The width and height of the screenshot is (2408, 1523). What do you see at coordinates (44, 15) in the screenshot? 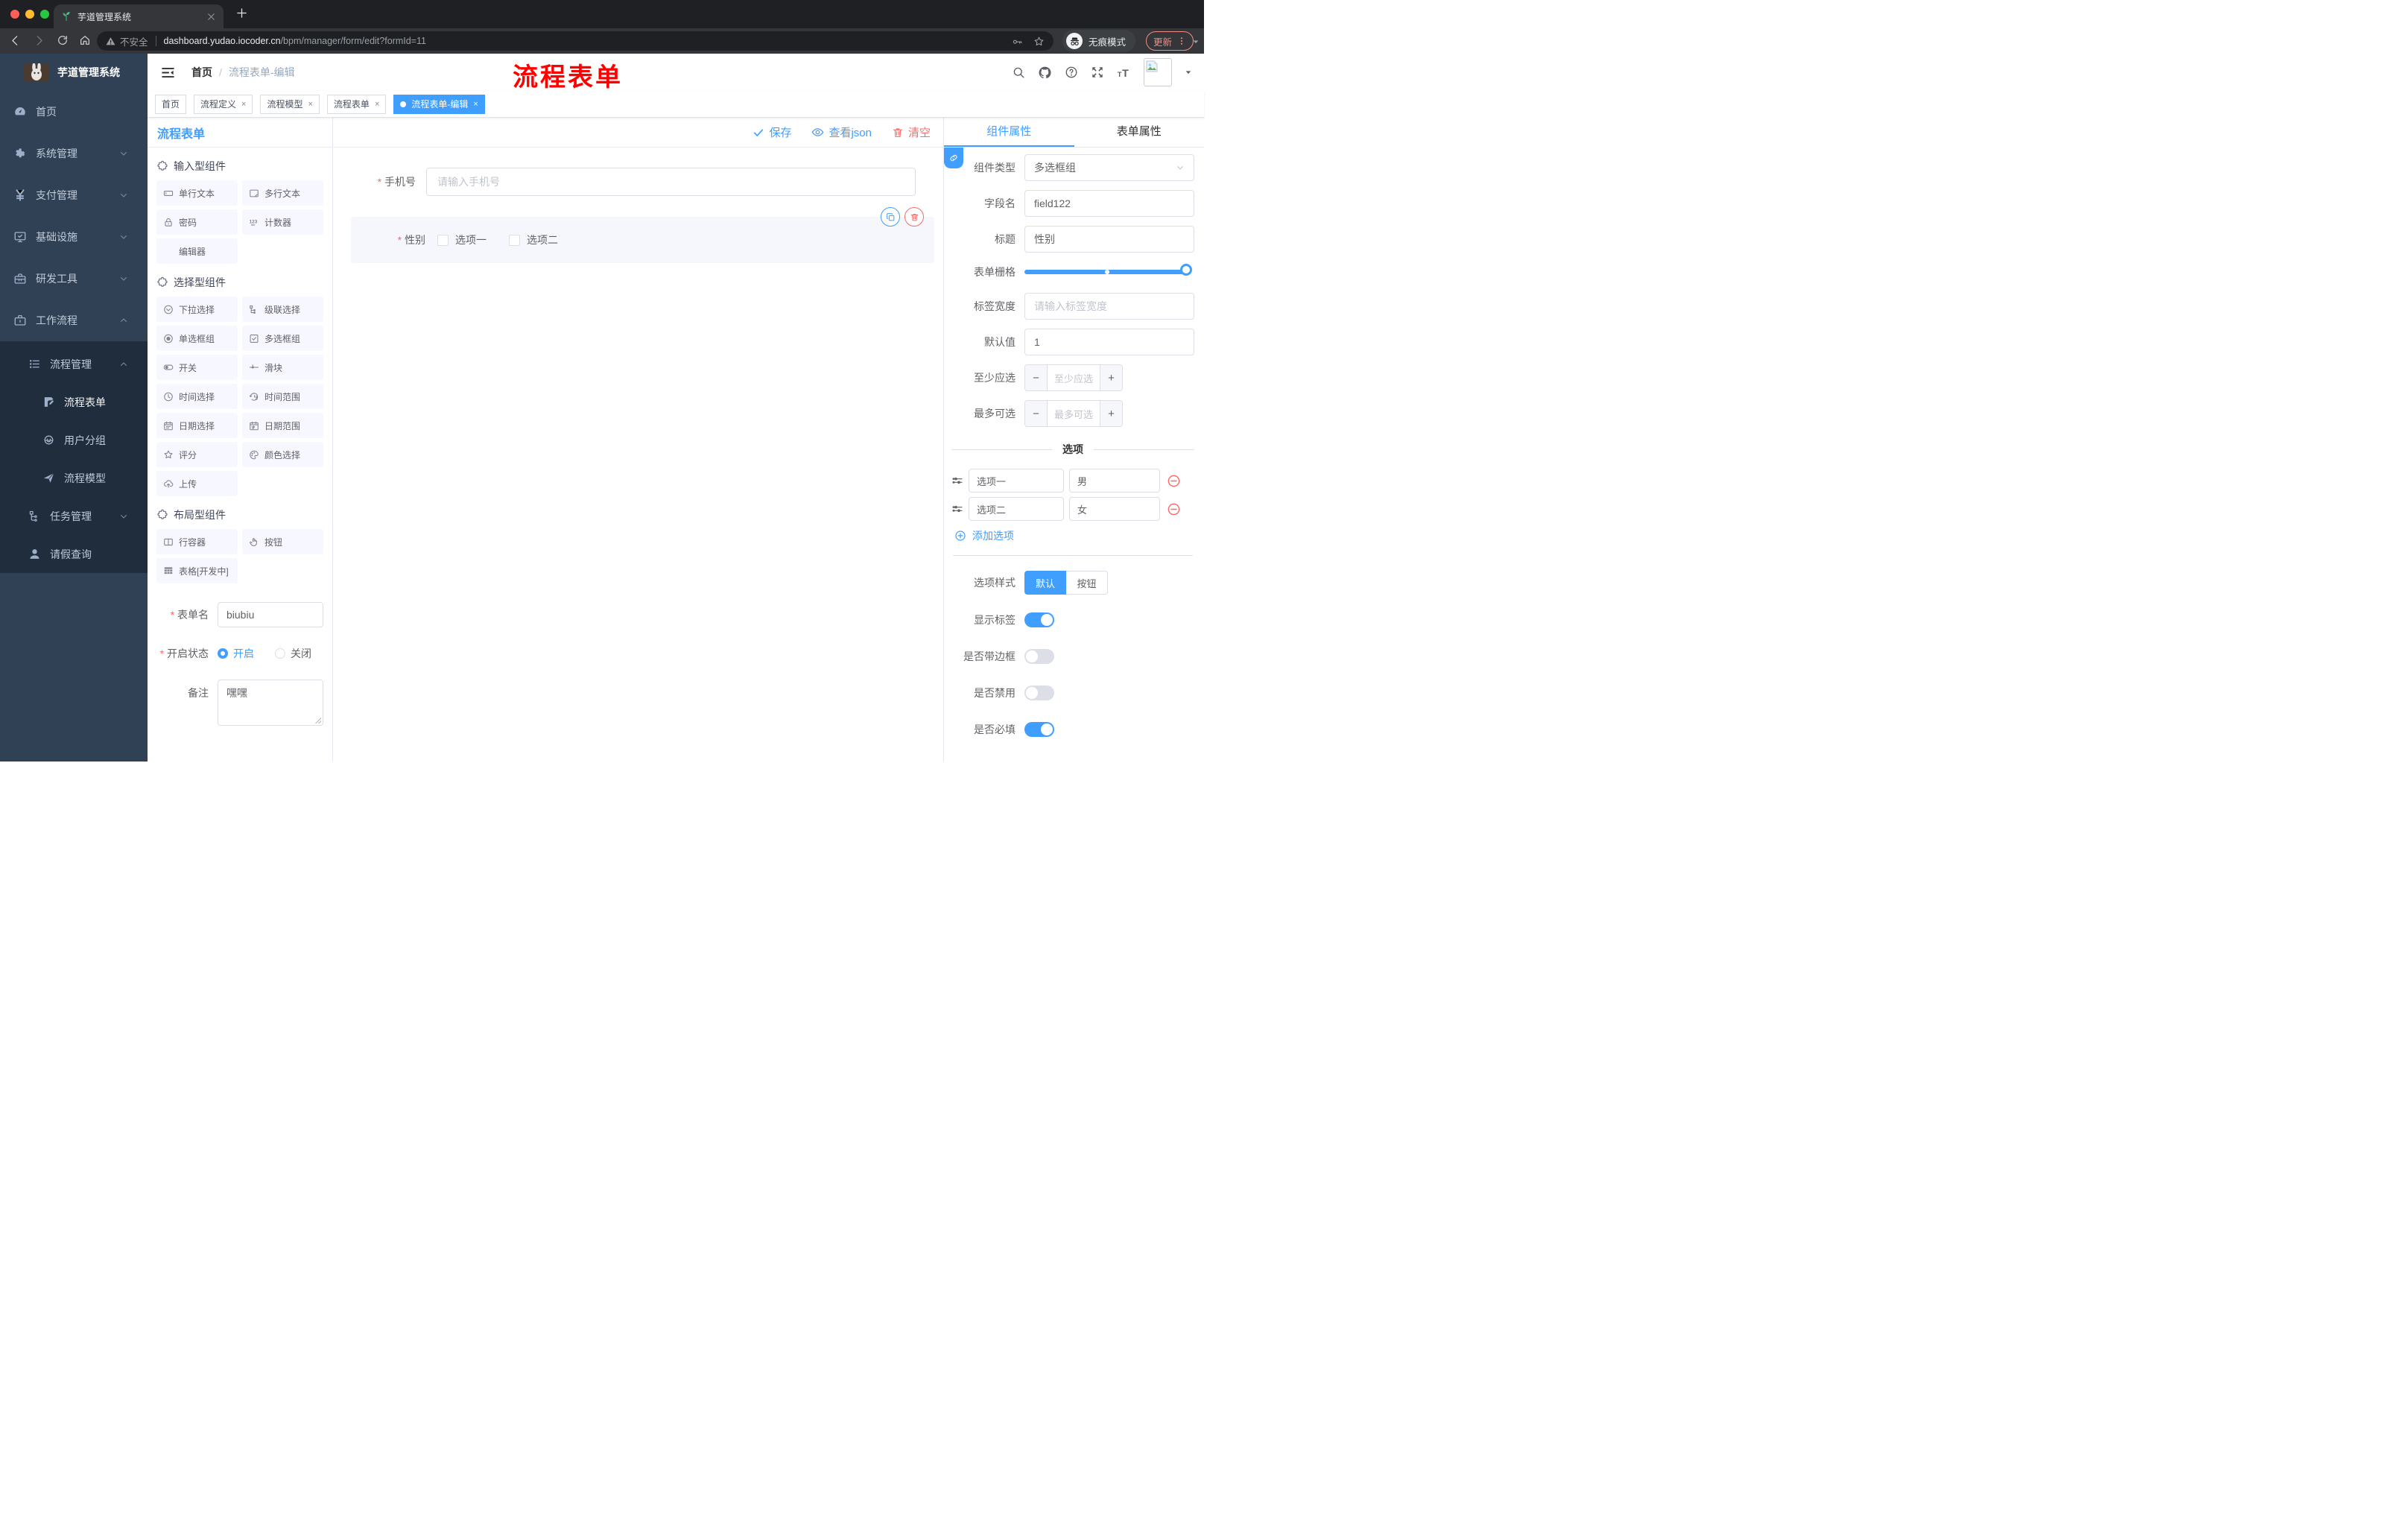
I see `maximize-window-button` at bounding box center [44, 15].